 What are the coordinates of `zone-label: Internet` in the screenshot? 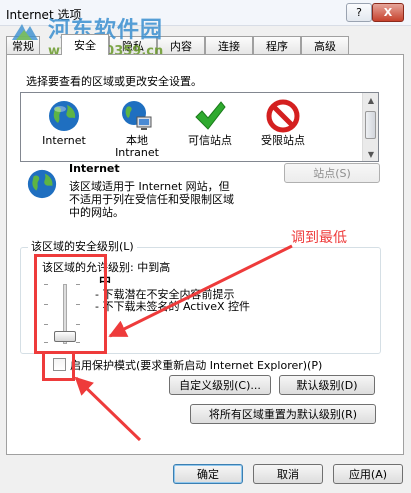 It's located at (64, 140).